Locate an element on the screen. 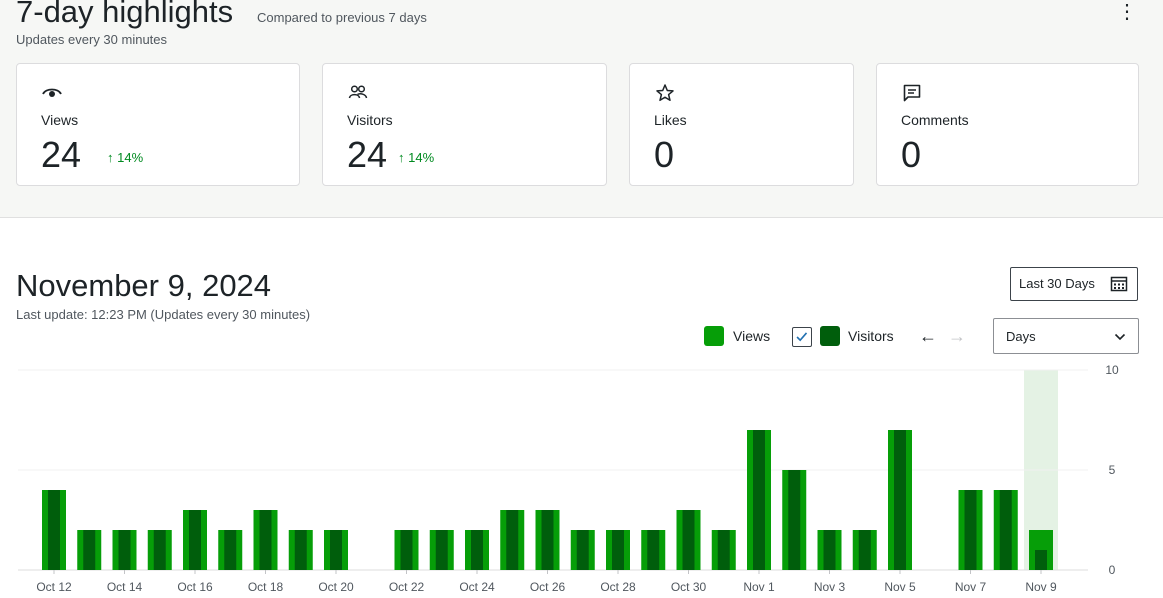  x-tick-label: Nov 7 is located at coordinates (971, 587).